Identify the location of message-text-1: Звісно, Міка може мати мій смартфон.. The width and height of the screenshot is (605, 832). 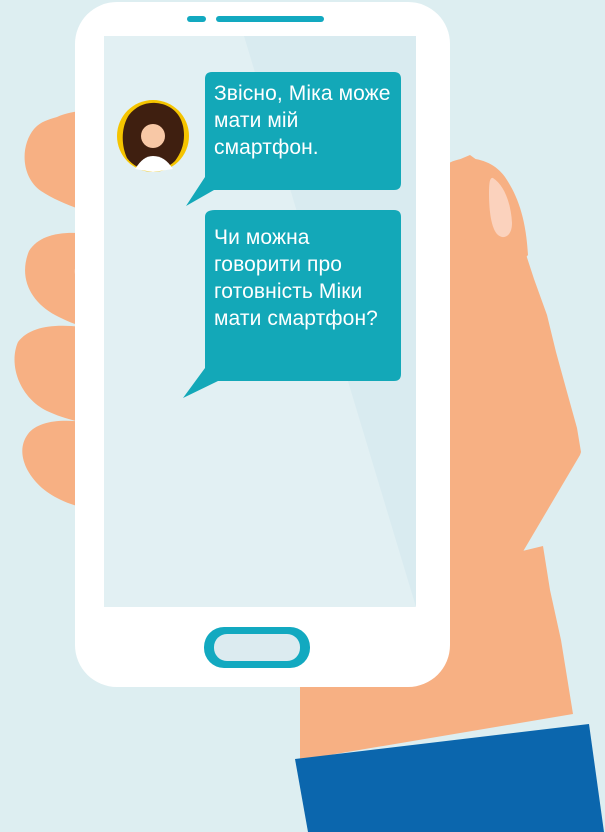
(302, 120).